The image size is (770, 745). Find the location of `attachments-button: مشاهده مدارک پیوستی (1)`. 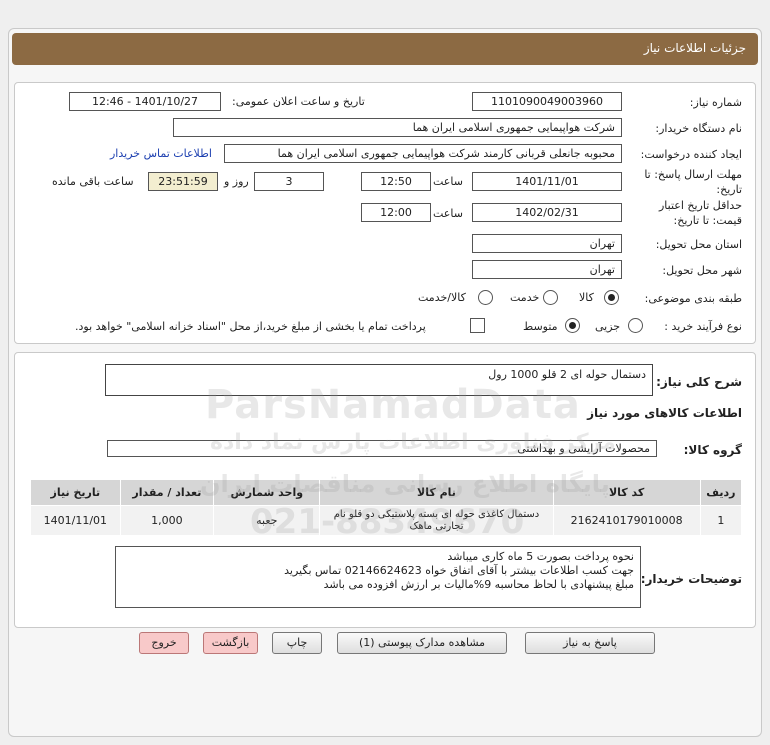

attachments-button: مشاهده مدارک پیوستی (1) is located at coordinates (422, 643).